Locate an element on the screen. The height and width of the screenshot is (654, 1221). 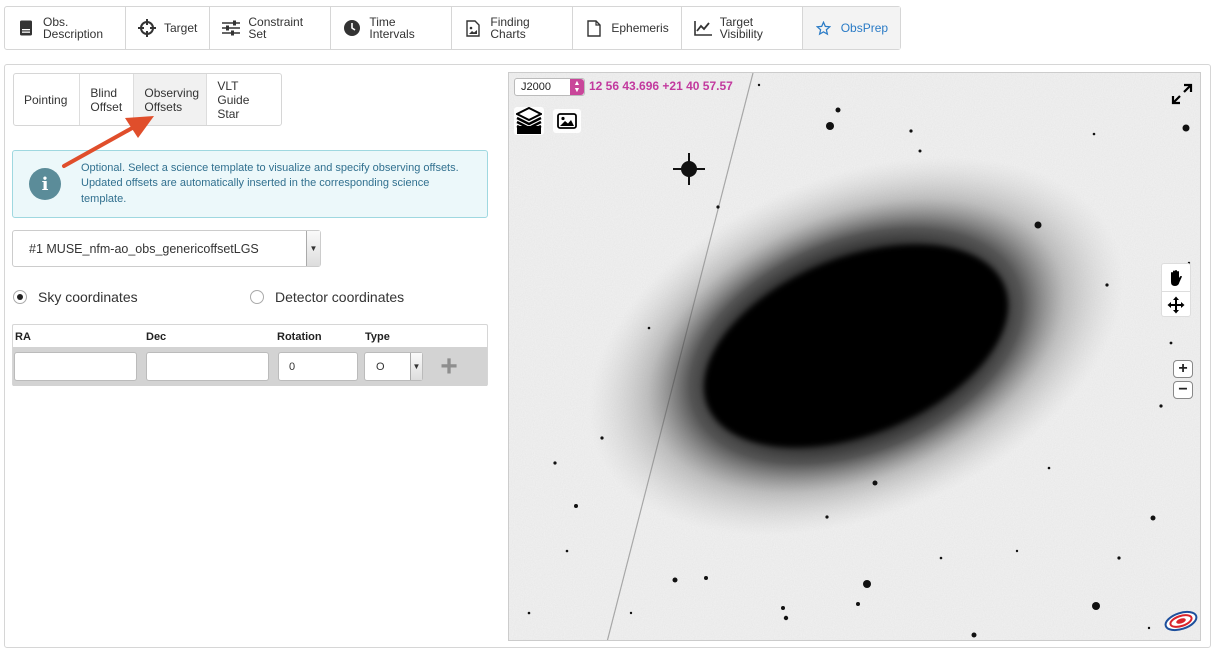
image-icon is located at coordinates (567, 121).